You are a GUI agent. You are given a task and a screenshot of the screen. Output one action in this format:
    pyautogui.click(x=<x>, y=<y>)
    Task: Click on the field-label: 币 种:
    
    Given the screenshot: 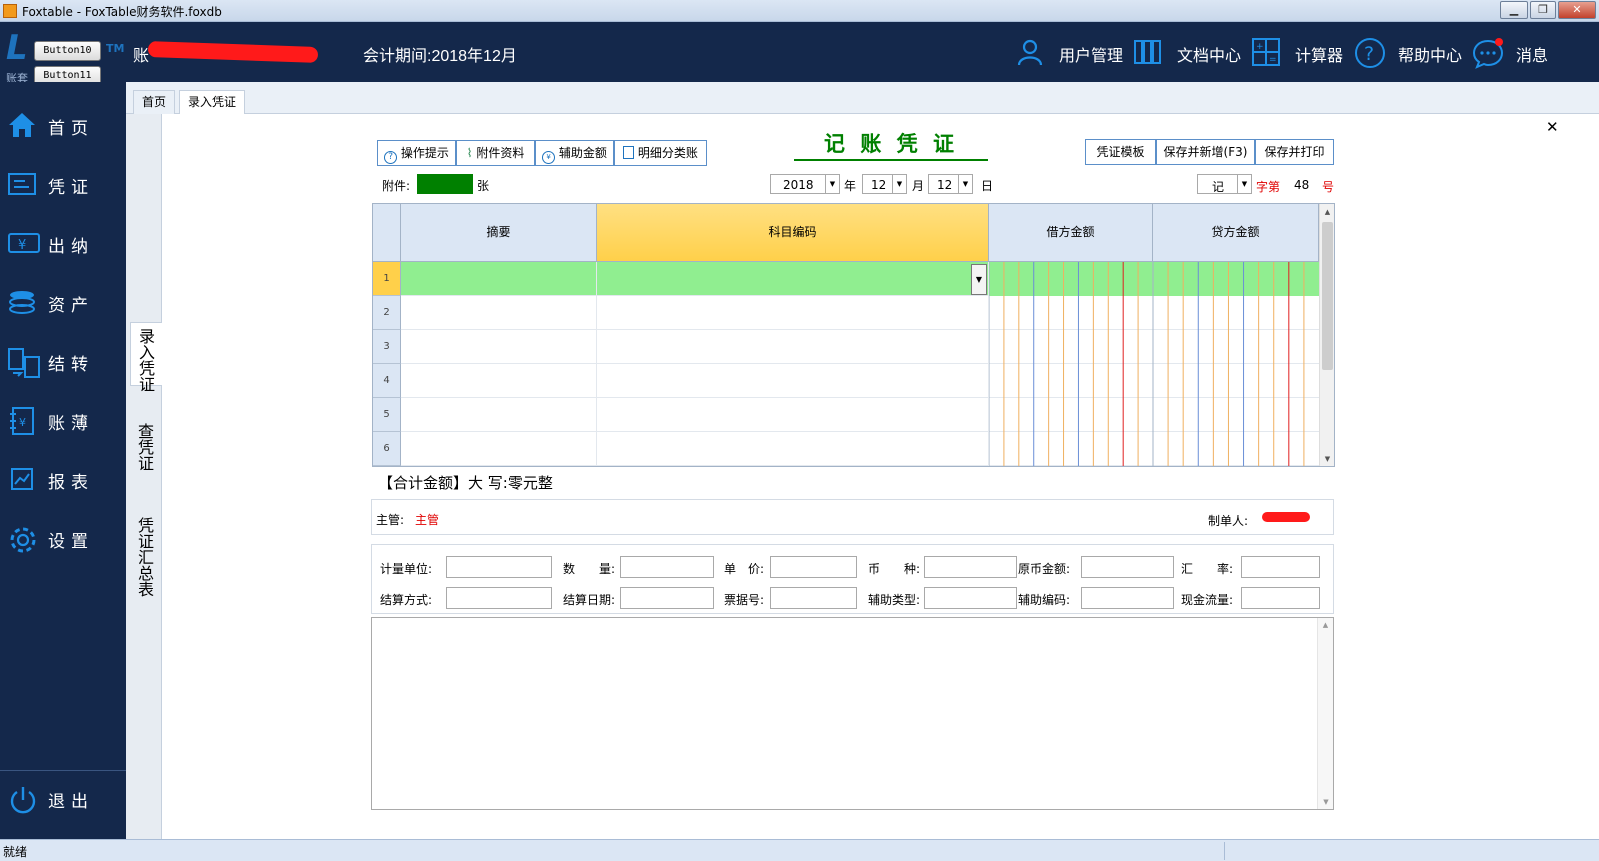 What is the action you would take?
    pyautogui.click(x=894, y=569)
    